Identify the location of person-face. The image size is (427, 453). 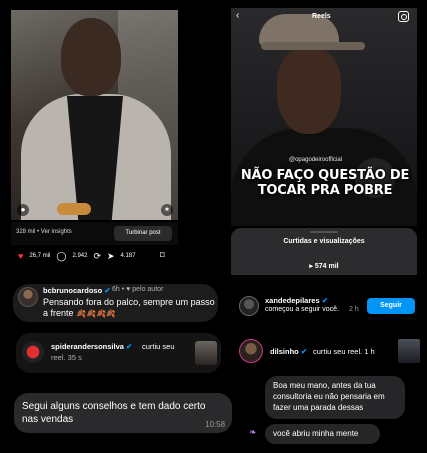
(309, 91).